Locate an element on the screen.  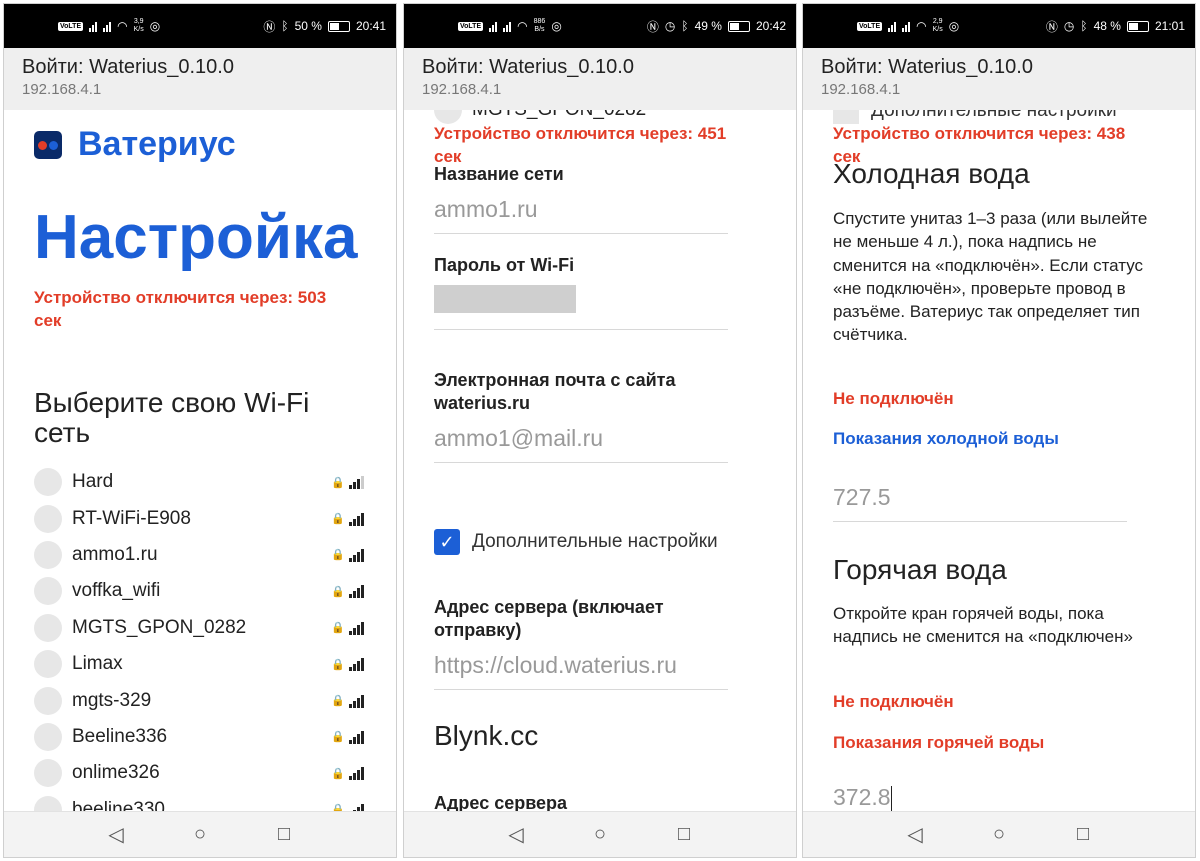
network-name: voffka_wifi is located at coordinates (116, 591).